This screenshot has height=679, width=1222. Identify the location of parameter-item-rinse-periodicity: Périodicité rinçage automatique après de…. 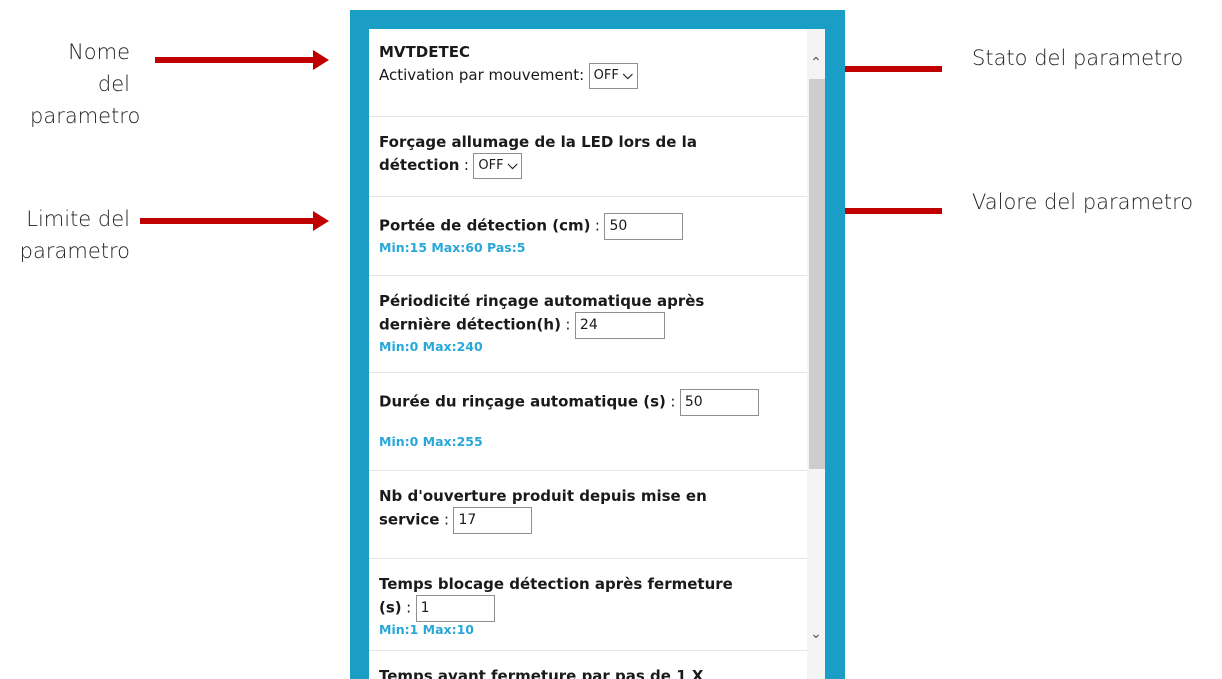
(589, 324).